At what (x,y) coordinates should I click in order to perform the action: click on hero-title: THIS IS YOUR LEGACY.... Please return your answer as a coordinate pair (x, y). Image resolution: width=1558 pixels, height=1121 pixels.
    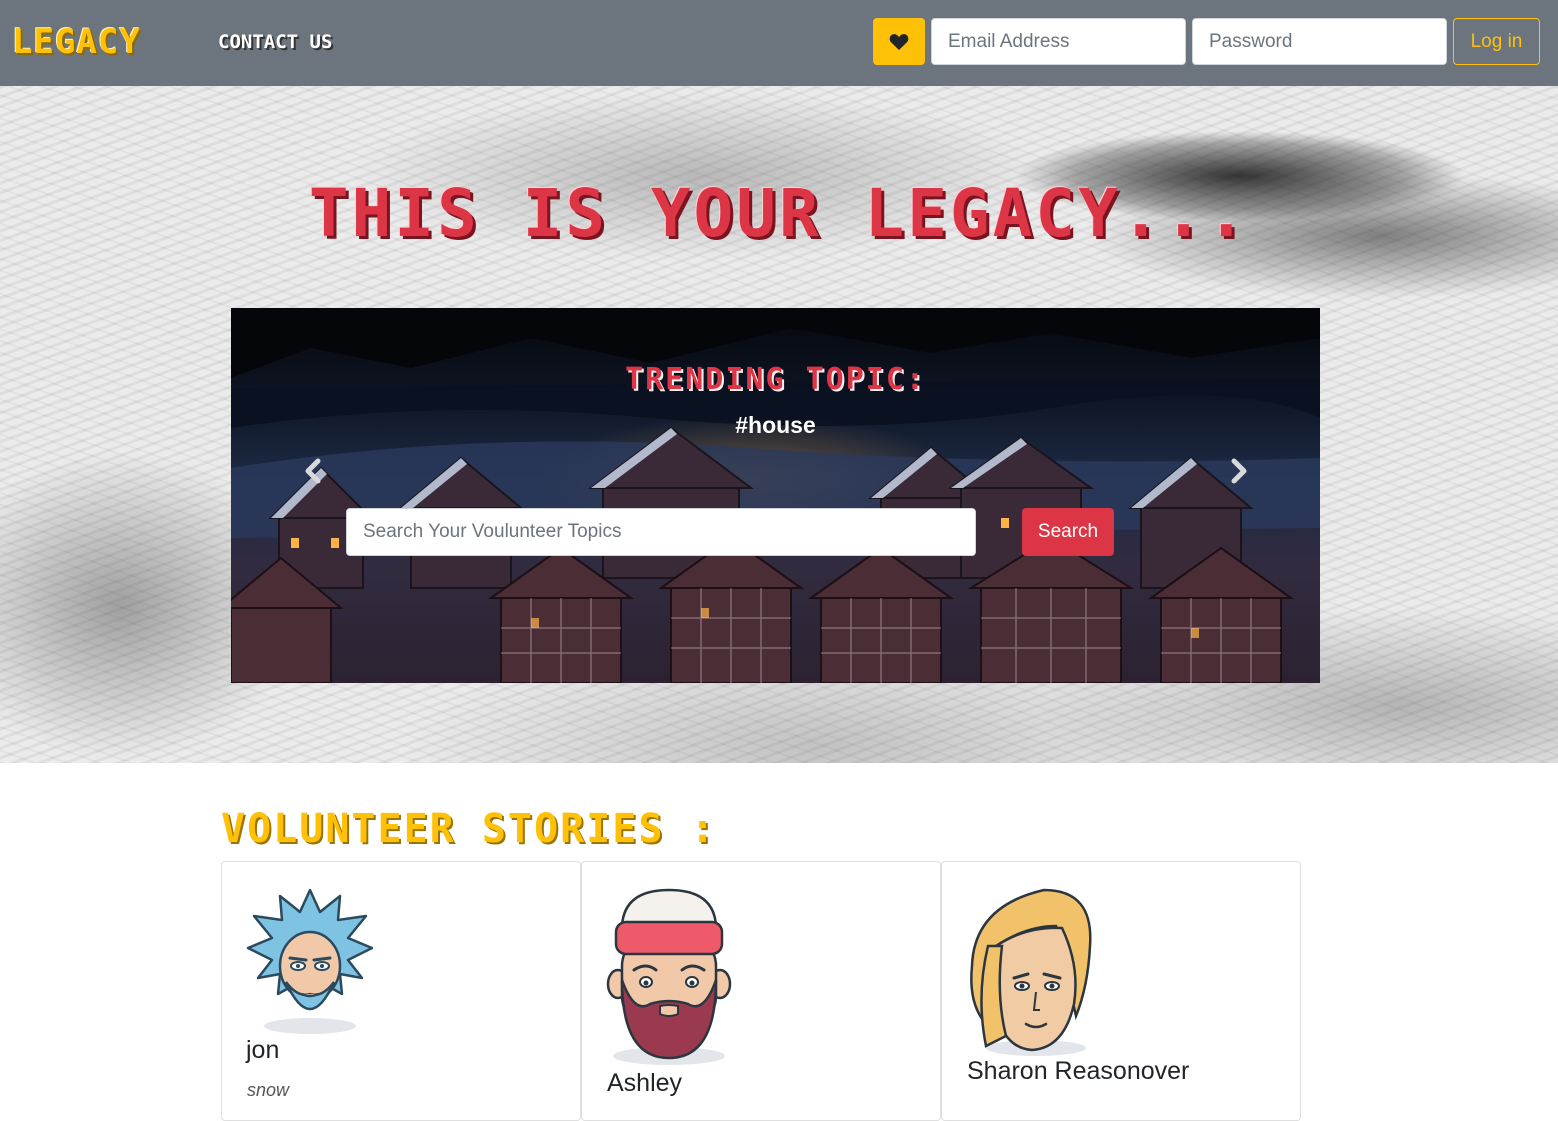
    Looking at the image, I should click on (779, 213).